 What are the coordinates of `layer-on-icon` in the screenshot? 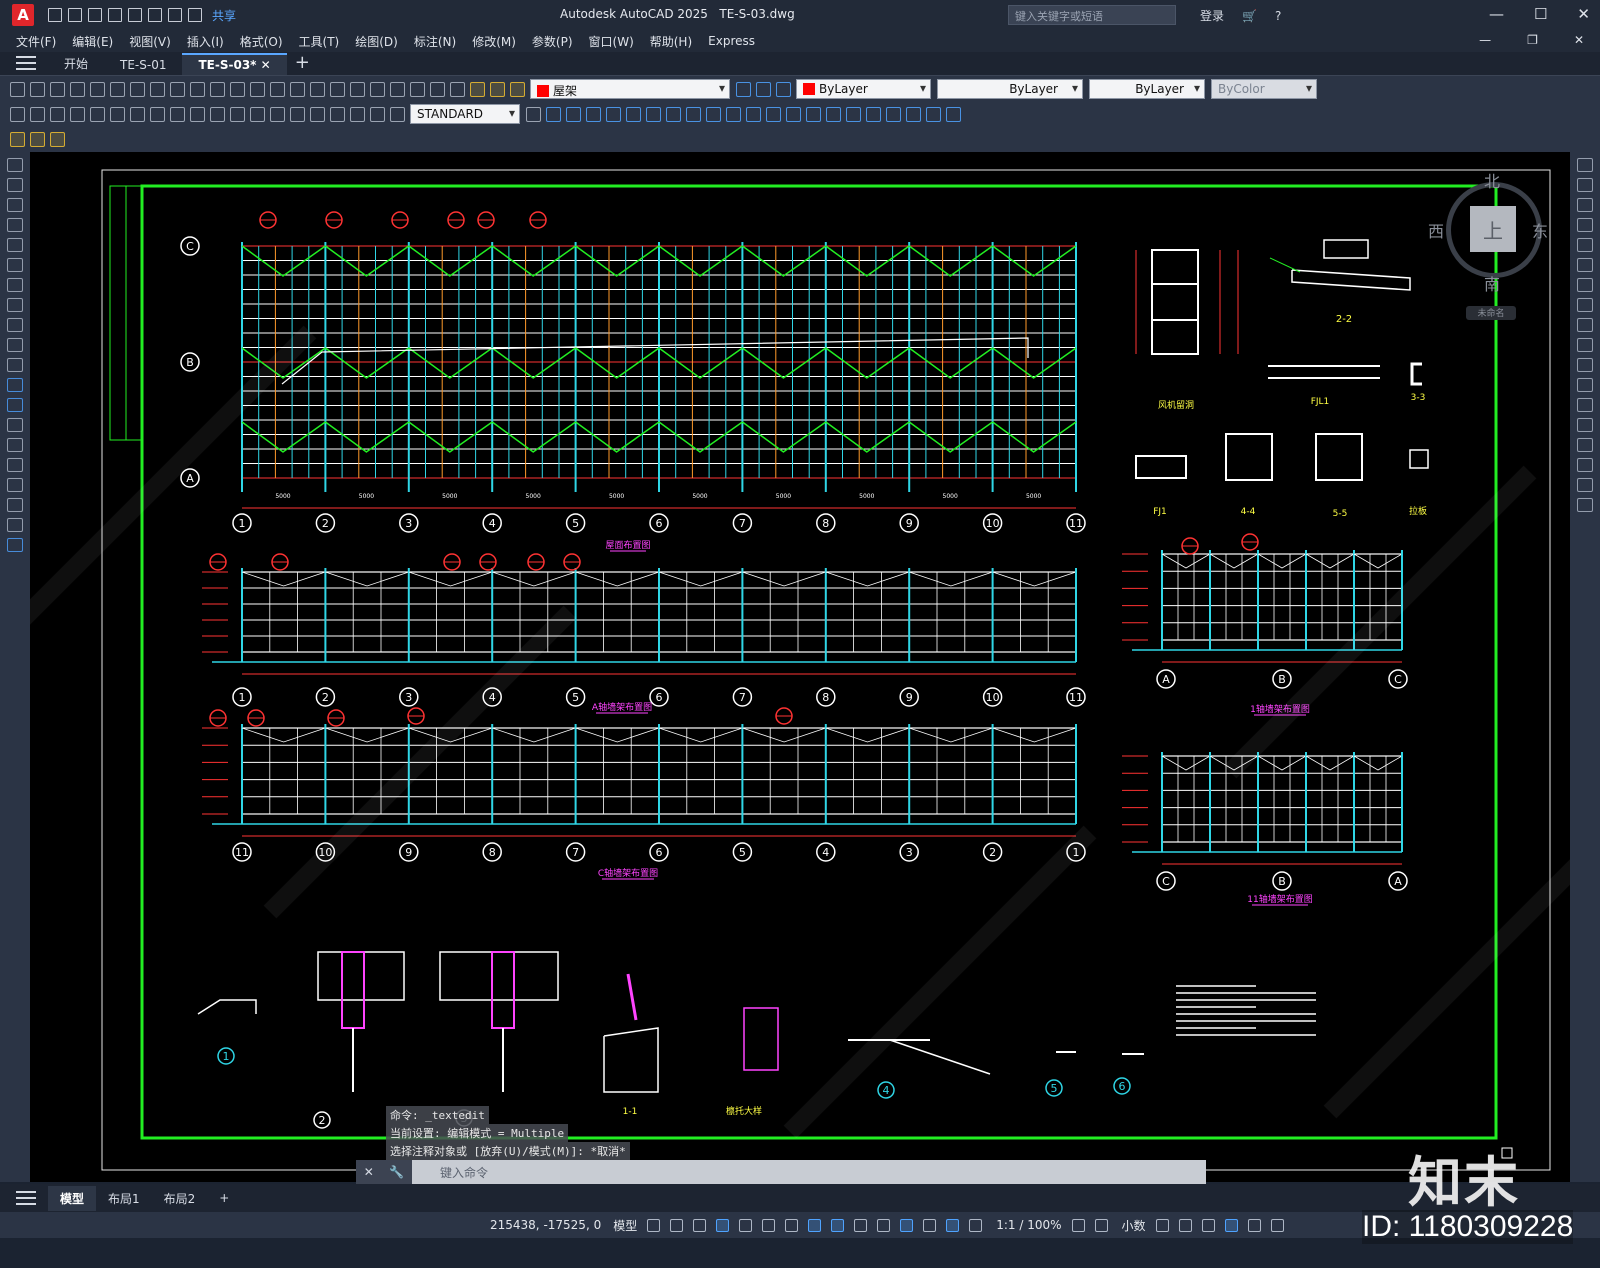 It's located at (477, 89).